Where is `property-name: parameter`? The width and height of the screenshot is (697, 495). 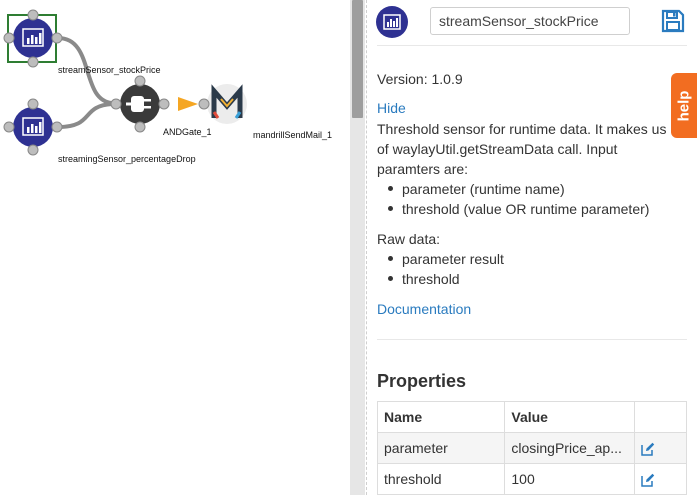
property-name: parameter is located at coordinates (441, 448).